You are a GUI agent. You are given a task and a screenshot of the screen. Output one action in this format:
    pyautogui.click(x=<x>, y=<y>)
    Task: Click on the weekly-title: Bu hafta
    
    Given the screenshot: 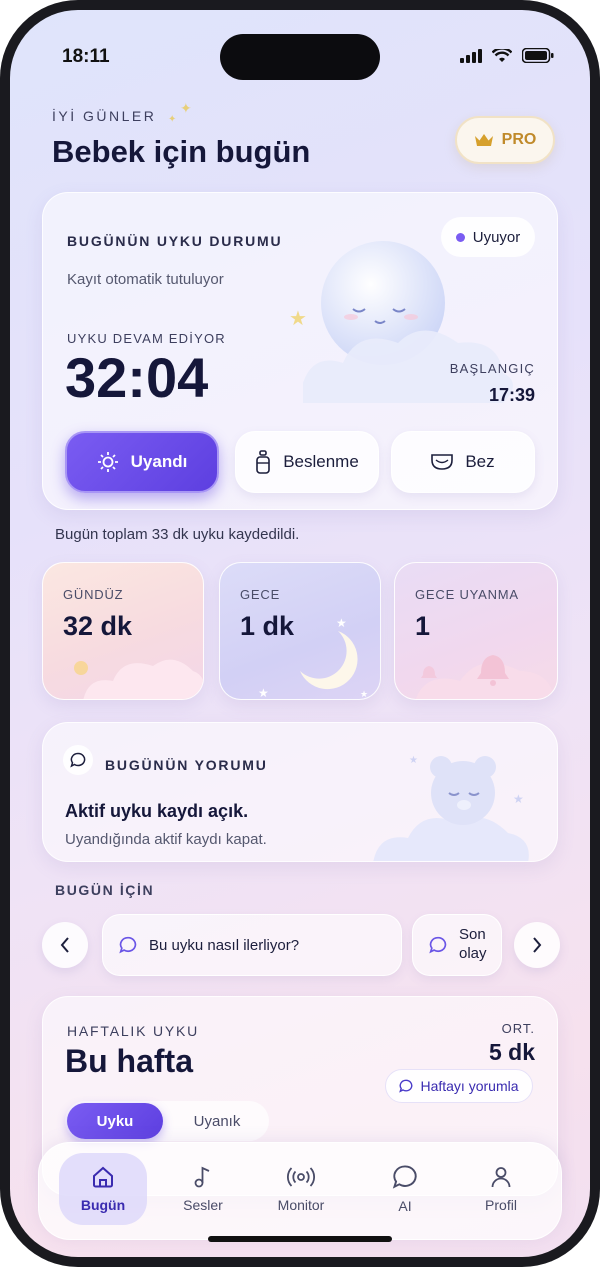 What is the action you would take?
    pyautogui.click(x=129, y=1061)
    